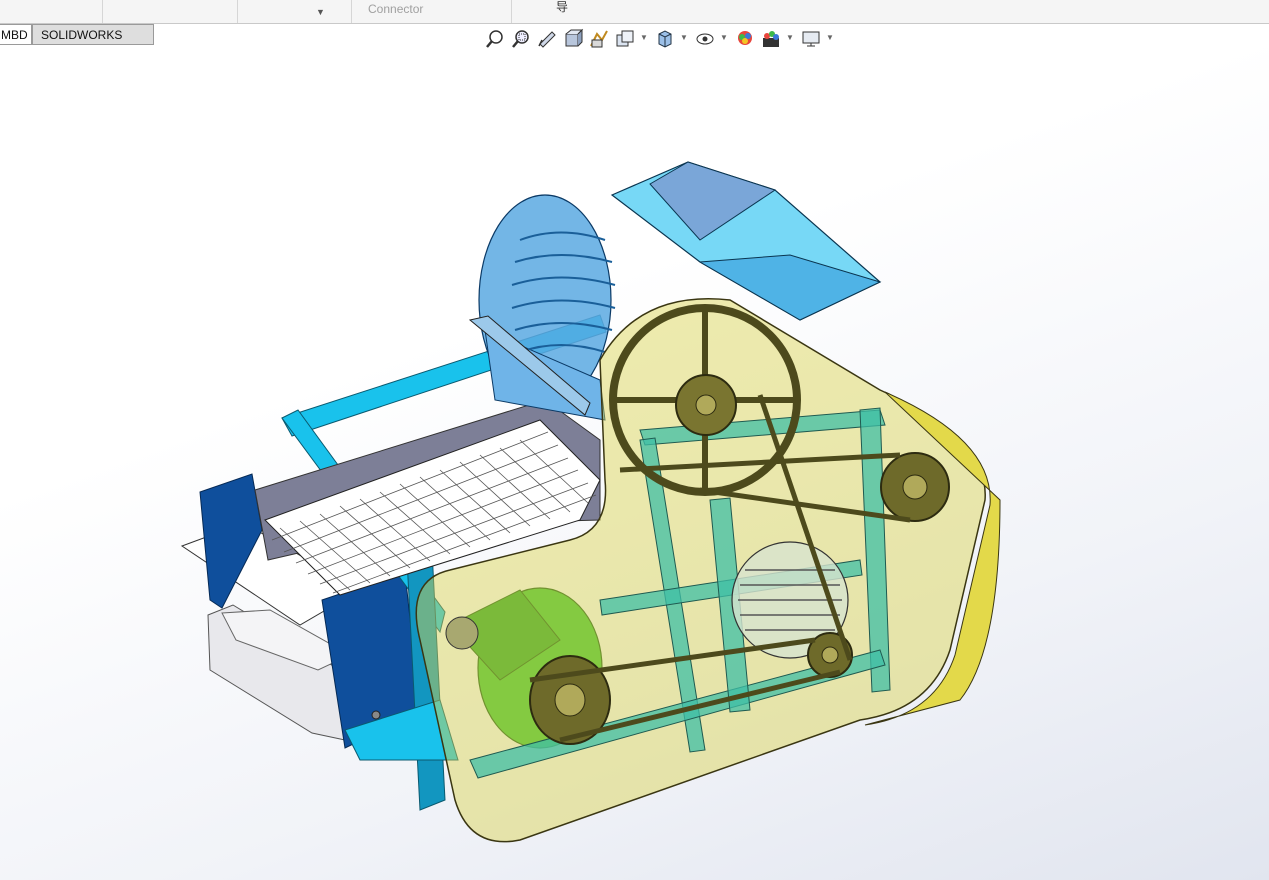 This screenshot has height=880, width=1269. Describe the element at coordinates (706, 405) in the screenshot. I see `shaft-hub` at that location.